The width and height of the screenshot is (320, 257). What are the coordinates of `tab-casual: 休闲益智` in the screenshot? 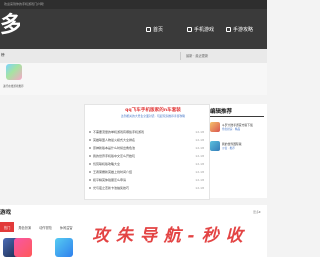 It's located at (66, 227).